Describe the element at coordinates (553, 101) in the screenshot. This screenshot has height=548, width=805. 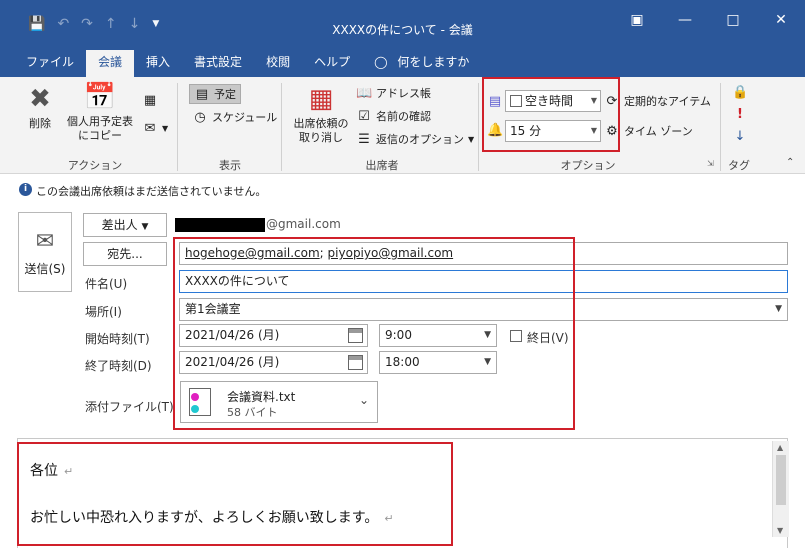
I see `show-as-select: 空き時間 ▼` at that location.